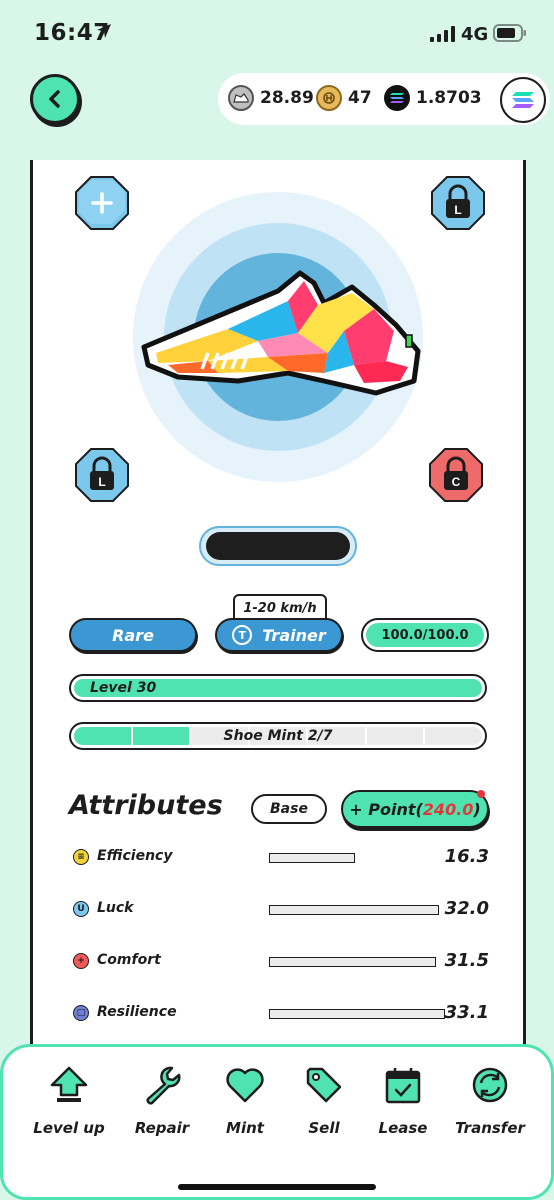 The height and width of the screenshot is (1200, 554). I want to click on plus-octagon-icon, so click(102, 203).